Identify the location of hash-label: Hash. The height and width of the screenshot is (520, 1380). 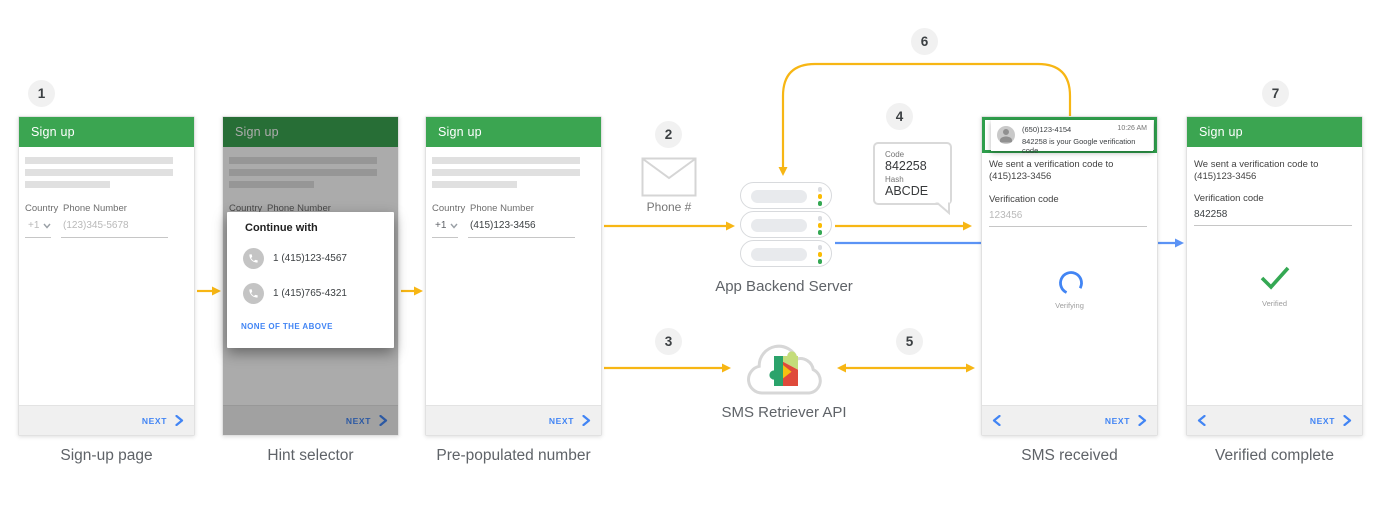
(894, 179).